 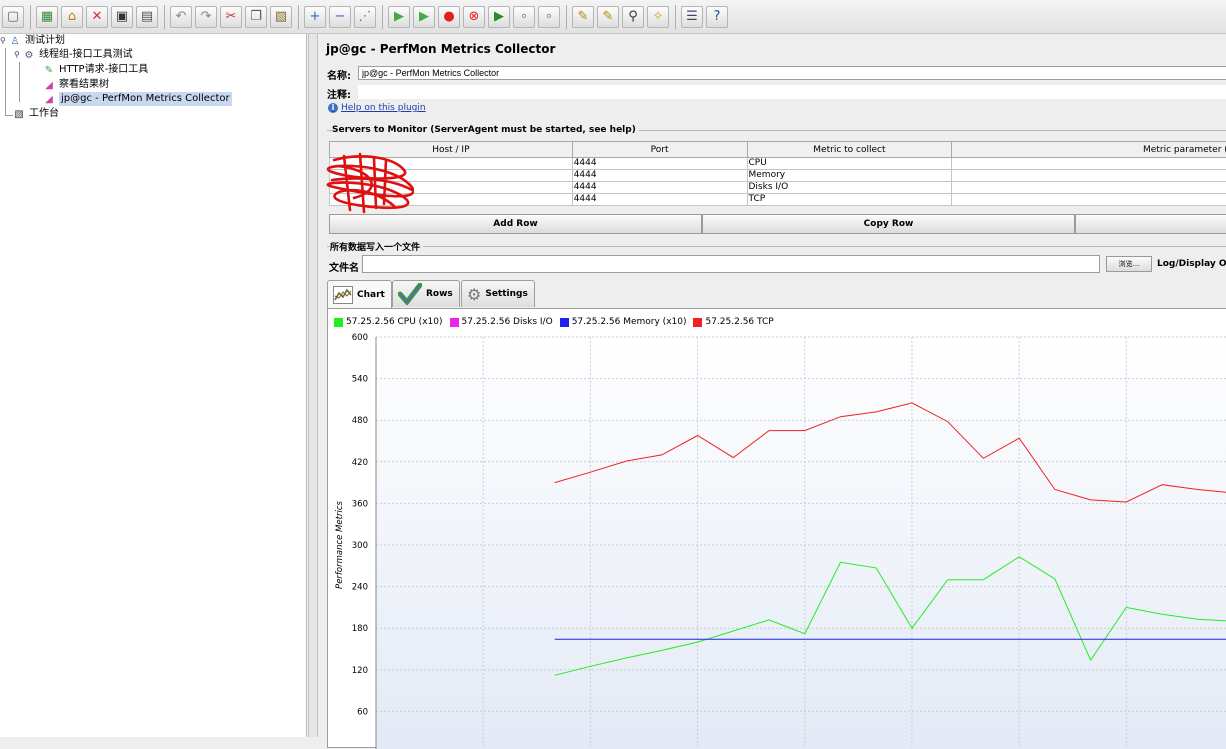 I want to click on table-cell-metric: Disks I/O, so click(x=849, y=188).